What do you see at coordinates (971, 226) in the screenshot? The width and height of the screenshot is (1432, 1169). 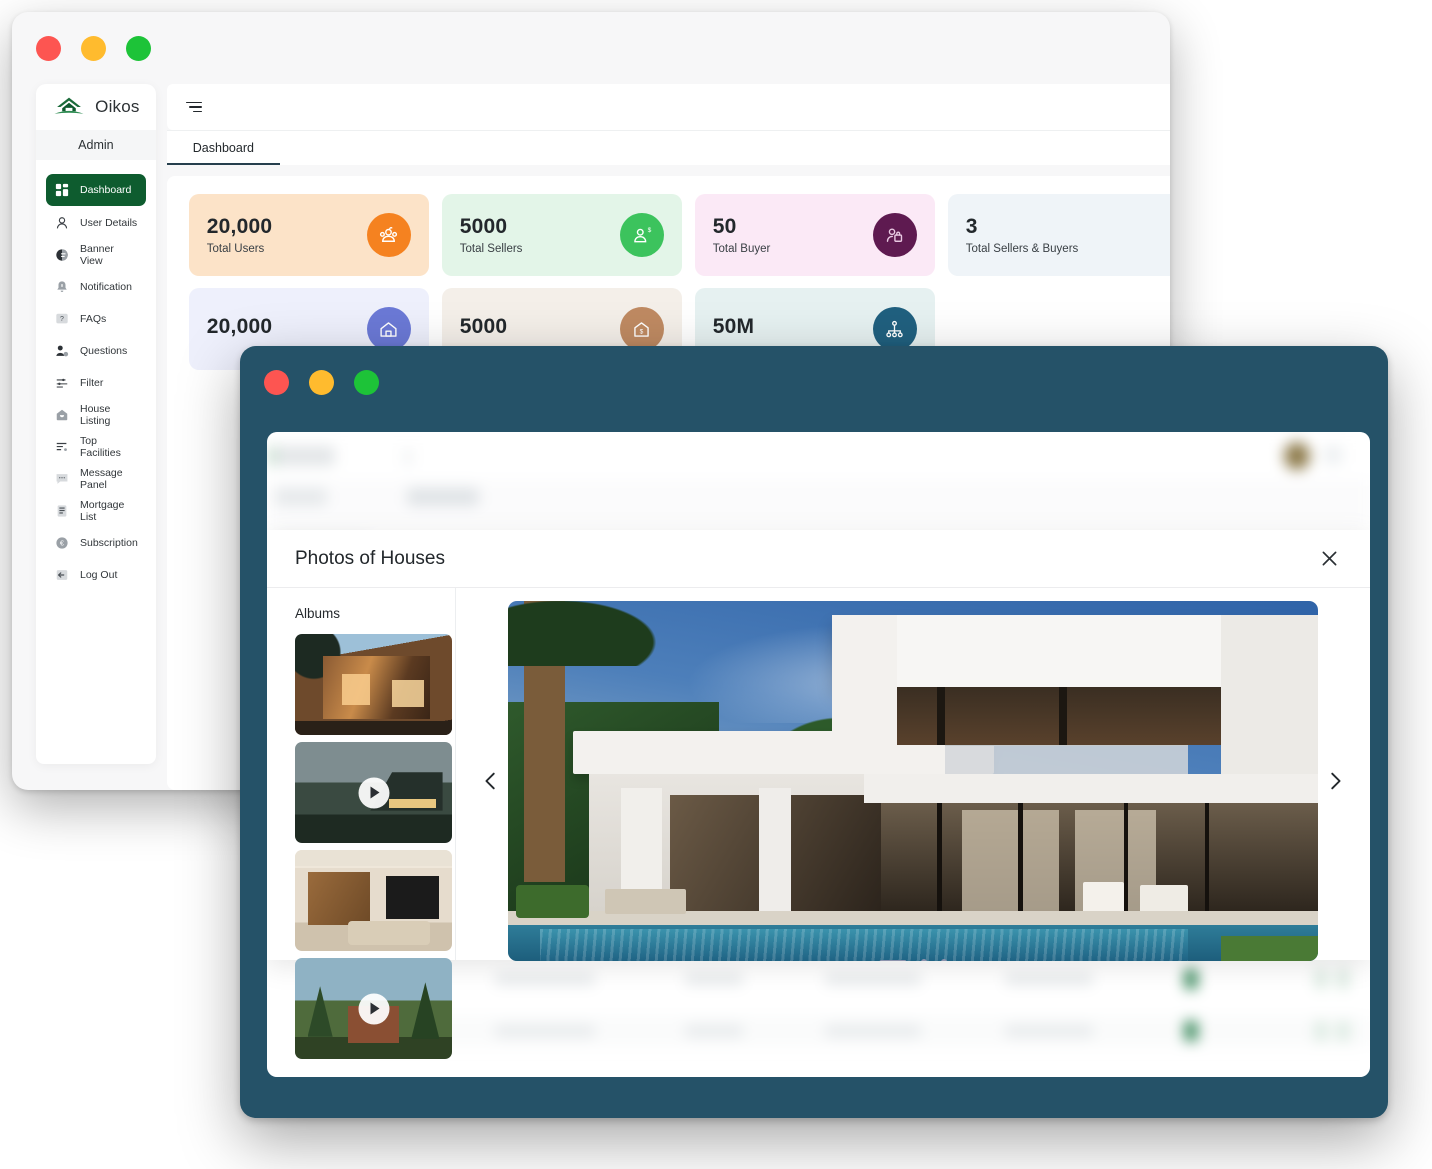 I see `stat-value: 3` at bounding box center [971, 226].